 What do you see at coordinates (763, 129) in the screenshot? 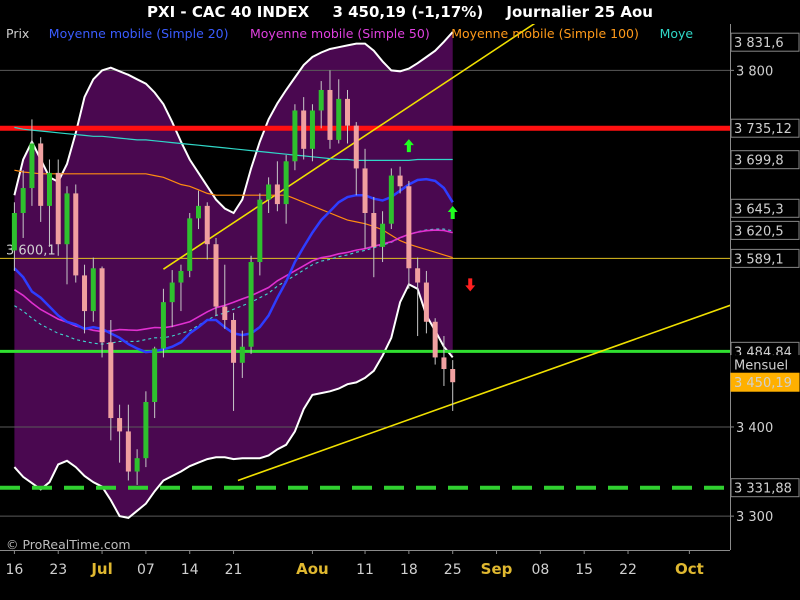
I see `price-tag-label: 3 735,12` at bounding box center [763, 129].